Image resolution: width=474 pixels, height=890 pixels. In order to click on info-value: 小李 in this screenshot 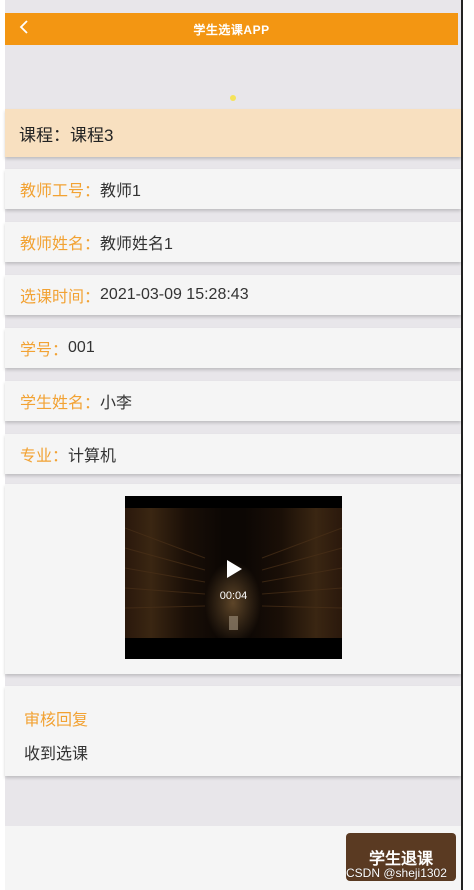, I will do `click(116, 403)`.